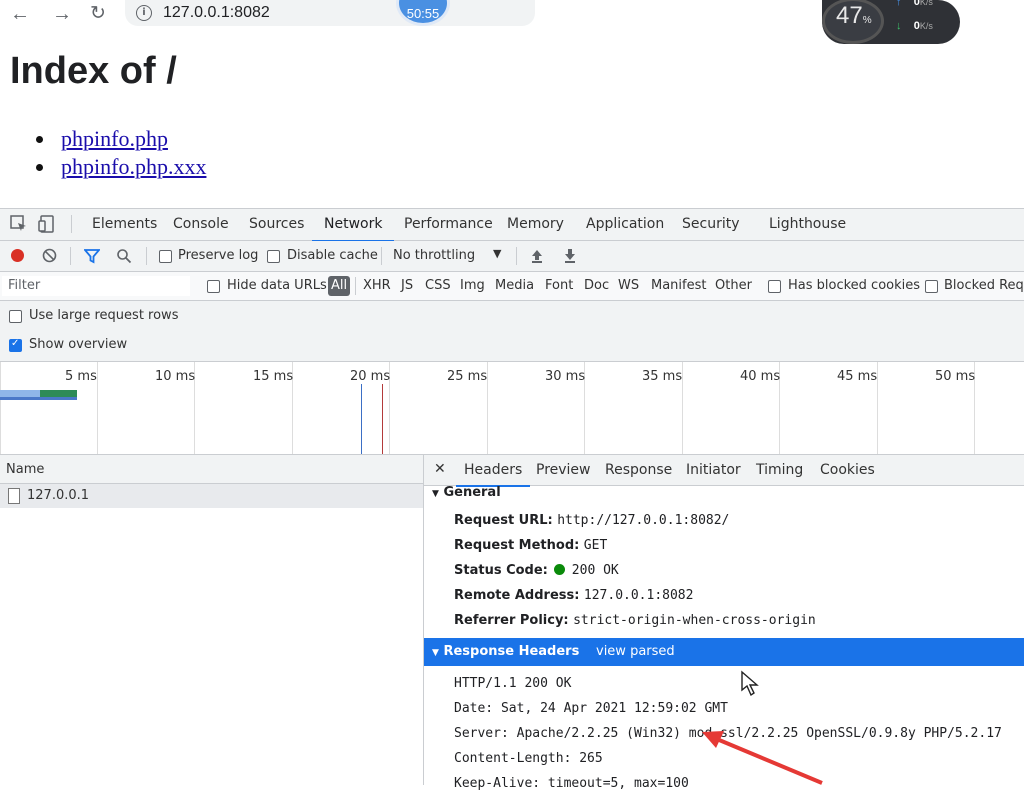 This screenshot has width=1024, height=791. I want to click on tab-initiator: Initiator, so click(713, 470).